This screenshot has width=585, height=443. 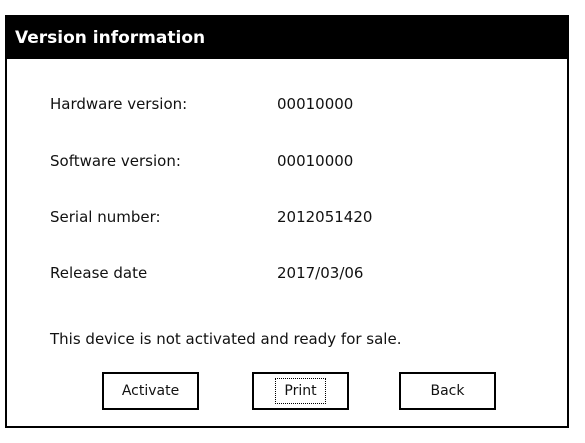 I want to click on activate-button-label: Activate, so click(x=150, y=391).